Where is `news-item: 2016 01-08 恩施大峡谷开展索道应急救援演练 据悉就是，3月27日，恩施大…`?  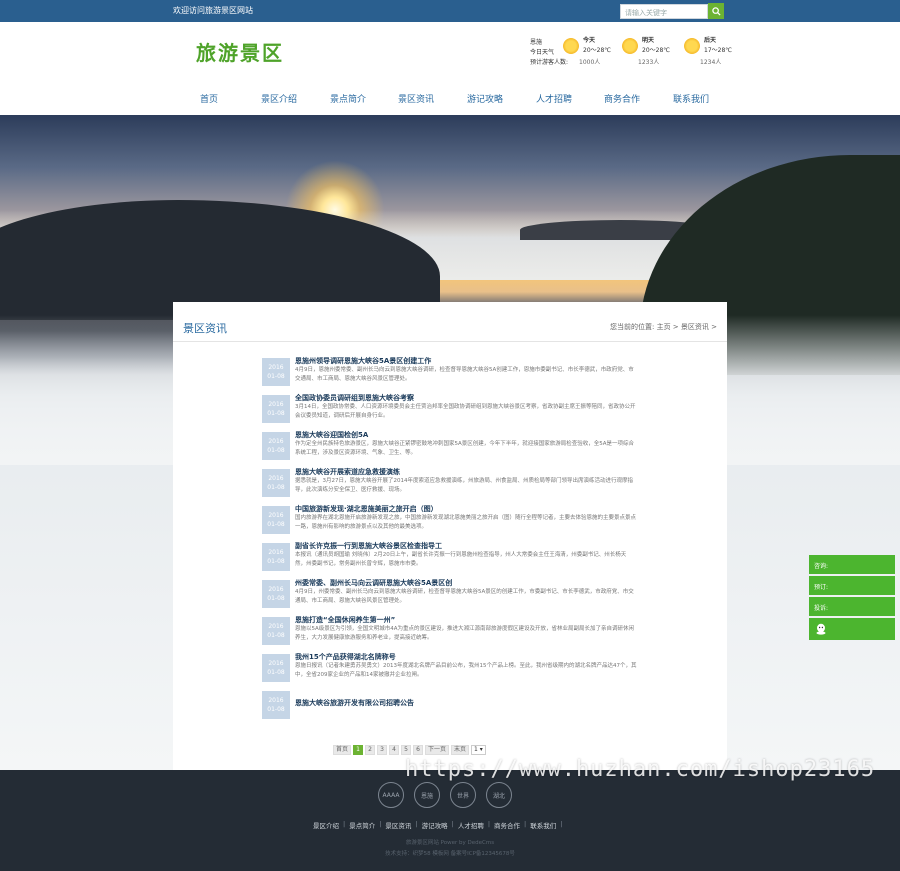 news-item: 2016 01-08 恩施大峡谷开展索道应急救援演练 据悉就是，3月27日，恩施大… is located at coordinates (447, 483).